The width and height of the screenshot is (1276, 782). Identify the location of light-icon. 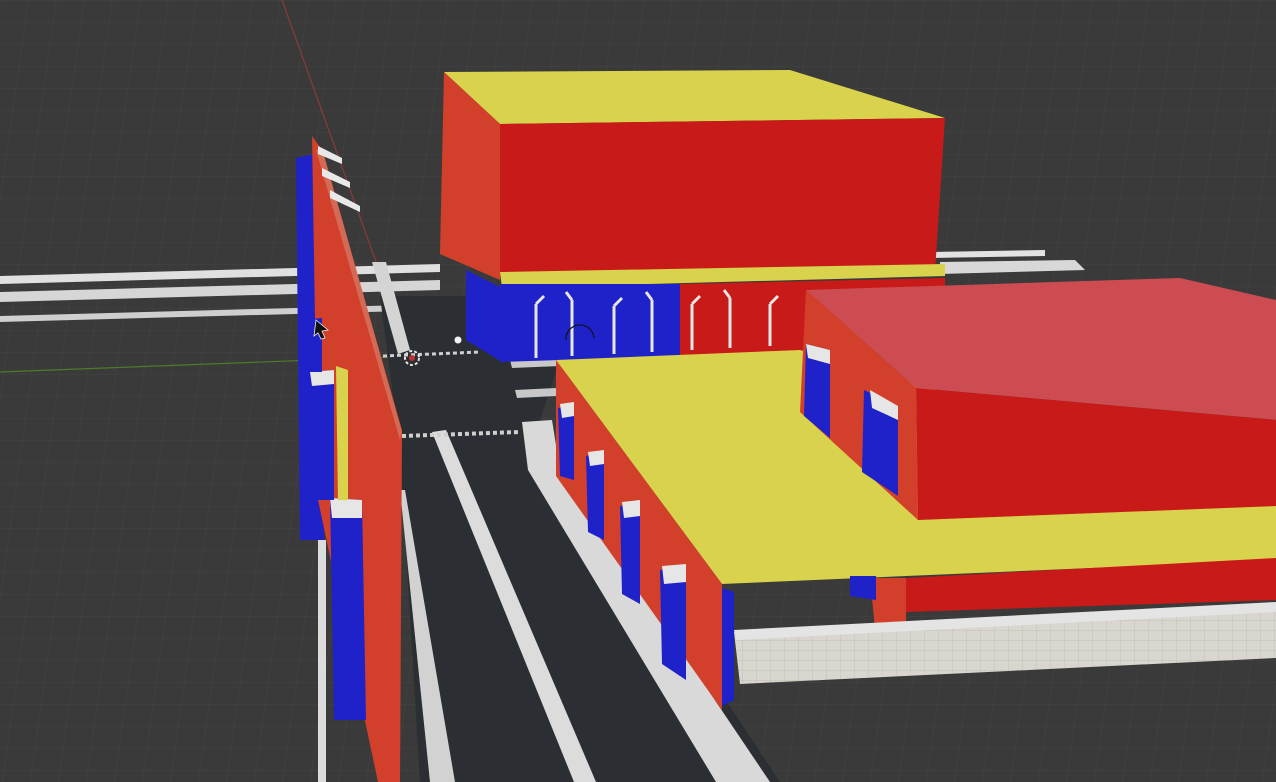
(458, 340).